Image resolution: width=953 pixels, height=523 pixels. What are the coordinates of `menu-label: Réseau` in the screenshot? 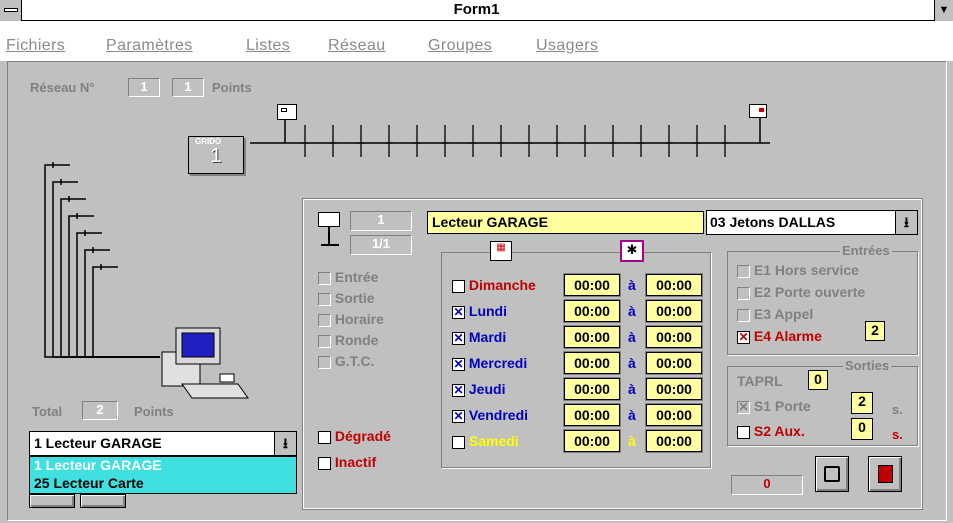 It's located at (357, 45).